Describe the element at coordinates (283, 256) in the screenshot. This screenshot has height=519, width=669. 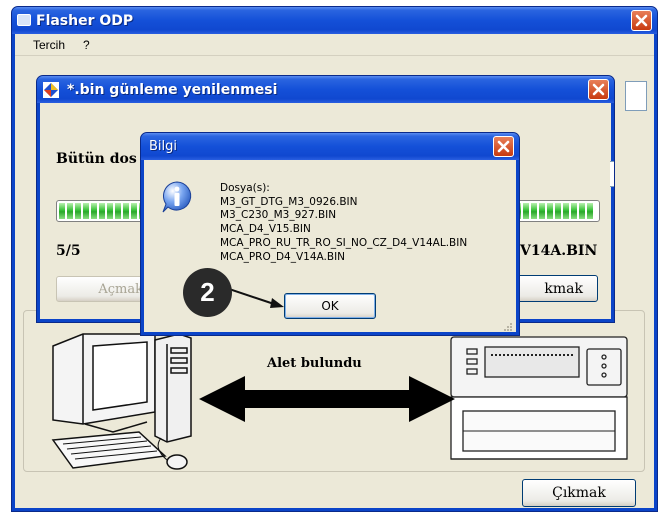
I see `info-line: MCA_PRO_D4_V14A.BIN` at that location.